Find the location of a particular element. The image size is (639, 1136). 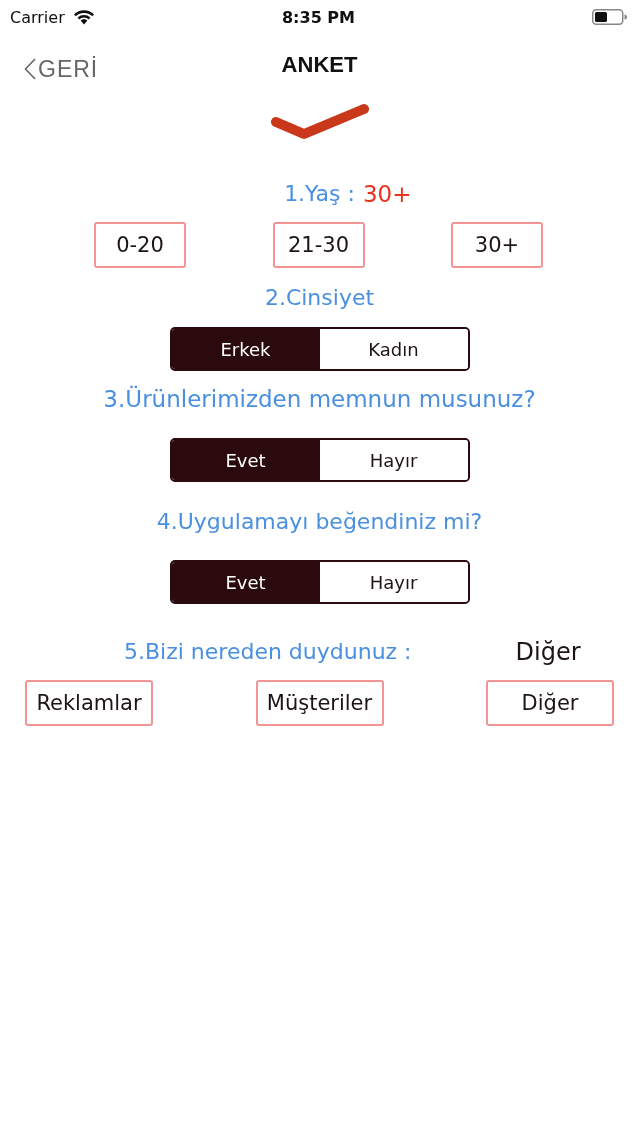

option-button: 21-30 is located at coordinates (318, 245).